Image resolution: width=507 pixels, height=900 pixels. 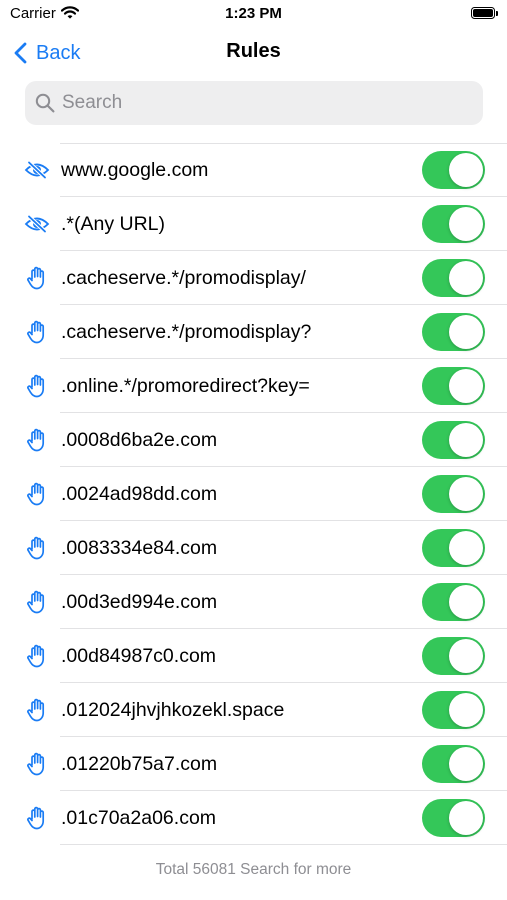 What do you see at coordinates (139, 818) in the screenshot?
I see `rule-pattern: .01c70a2a06.com` at bounding box center [139, 818].